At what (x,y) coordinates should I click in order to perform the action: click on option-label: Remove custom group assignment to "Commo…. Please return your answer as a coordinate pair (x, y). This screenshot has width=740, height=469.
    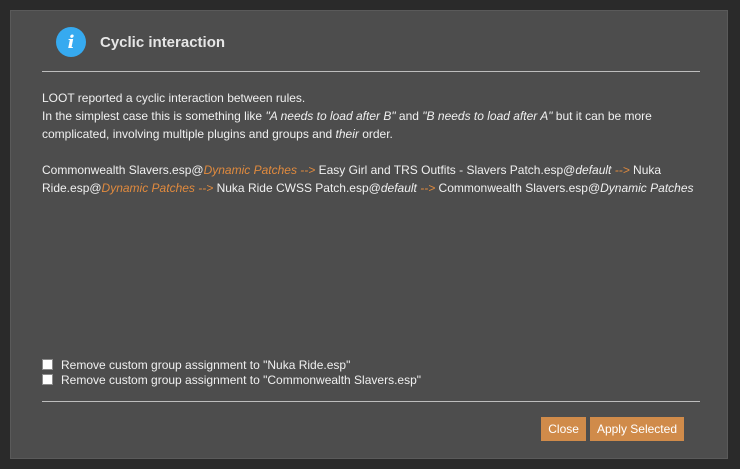
    Looking at the image, I should click on (241, 379).